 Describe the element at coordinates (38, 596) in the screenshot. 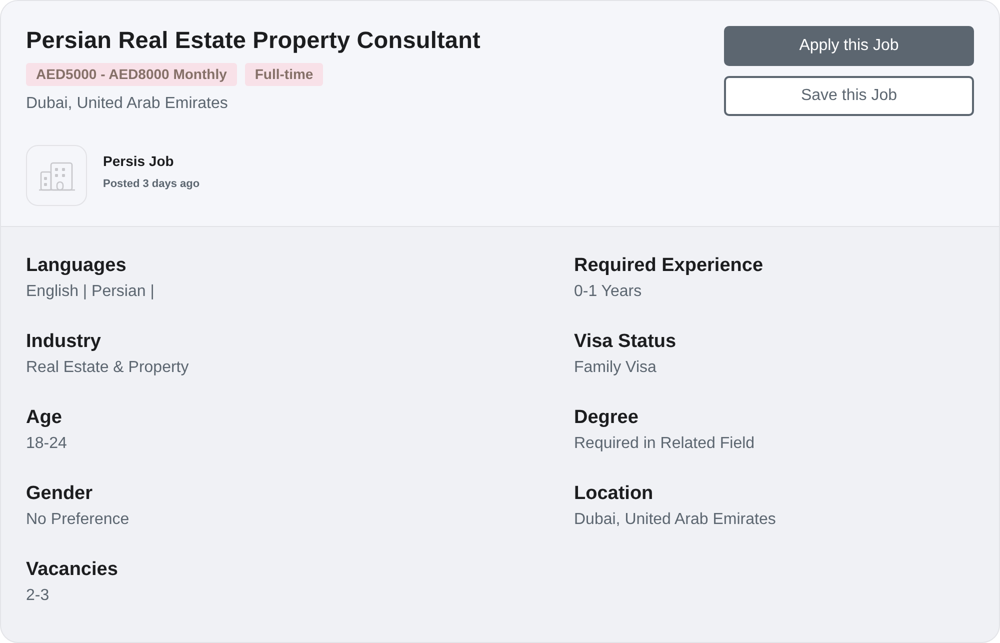

I see `detail-value: 2-3` at that location.